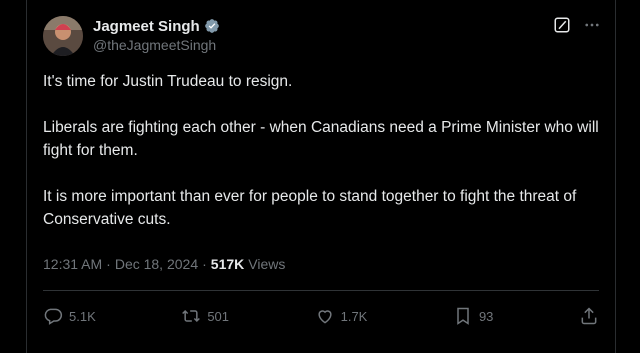 The width and height of the screenshot is (640, 353). What do you see at coordinates (325, 316) in the screenshot?
I see `heart-icon` at bounding box center [325, 316].